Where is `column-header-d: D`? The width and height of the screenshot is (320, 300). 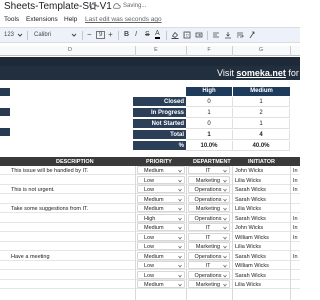
column-header-d: D is located at coordinates (70, 50).